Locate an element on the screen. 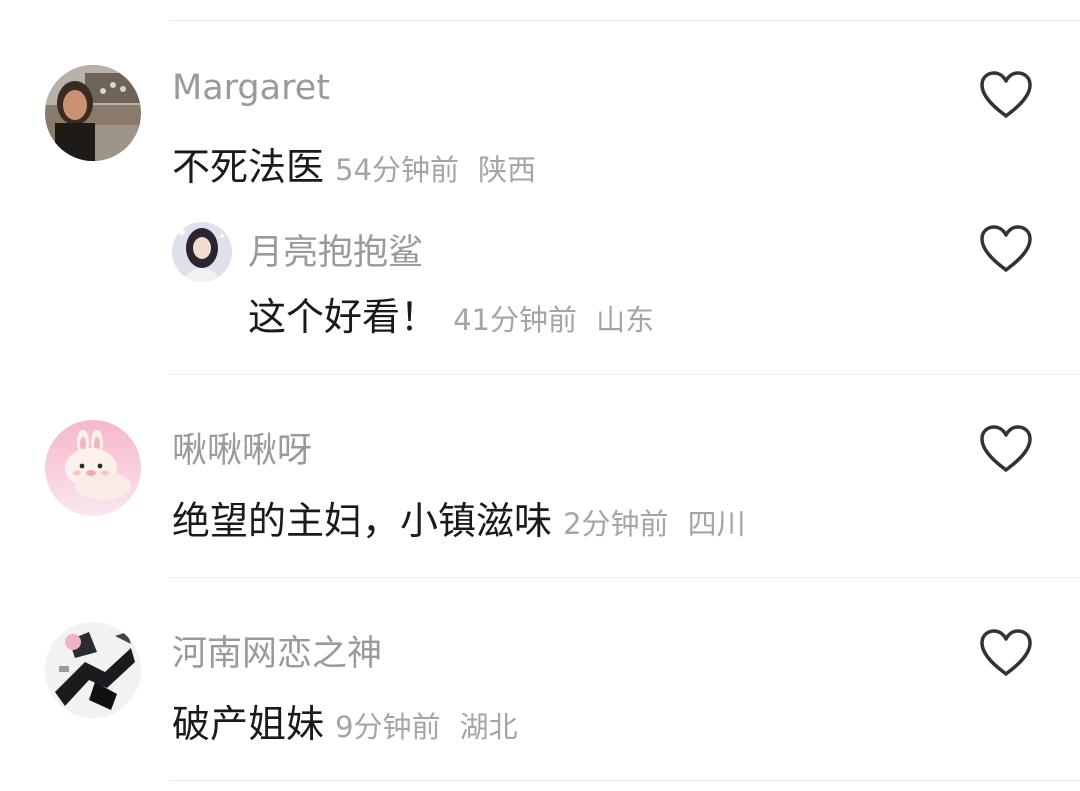 This screenshot has width=1080, height=791. comment-username: Margaret is located at coordinates (251, 88).